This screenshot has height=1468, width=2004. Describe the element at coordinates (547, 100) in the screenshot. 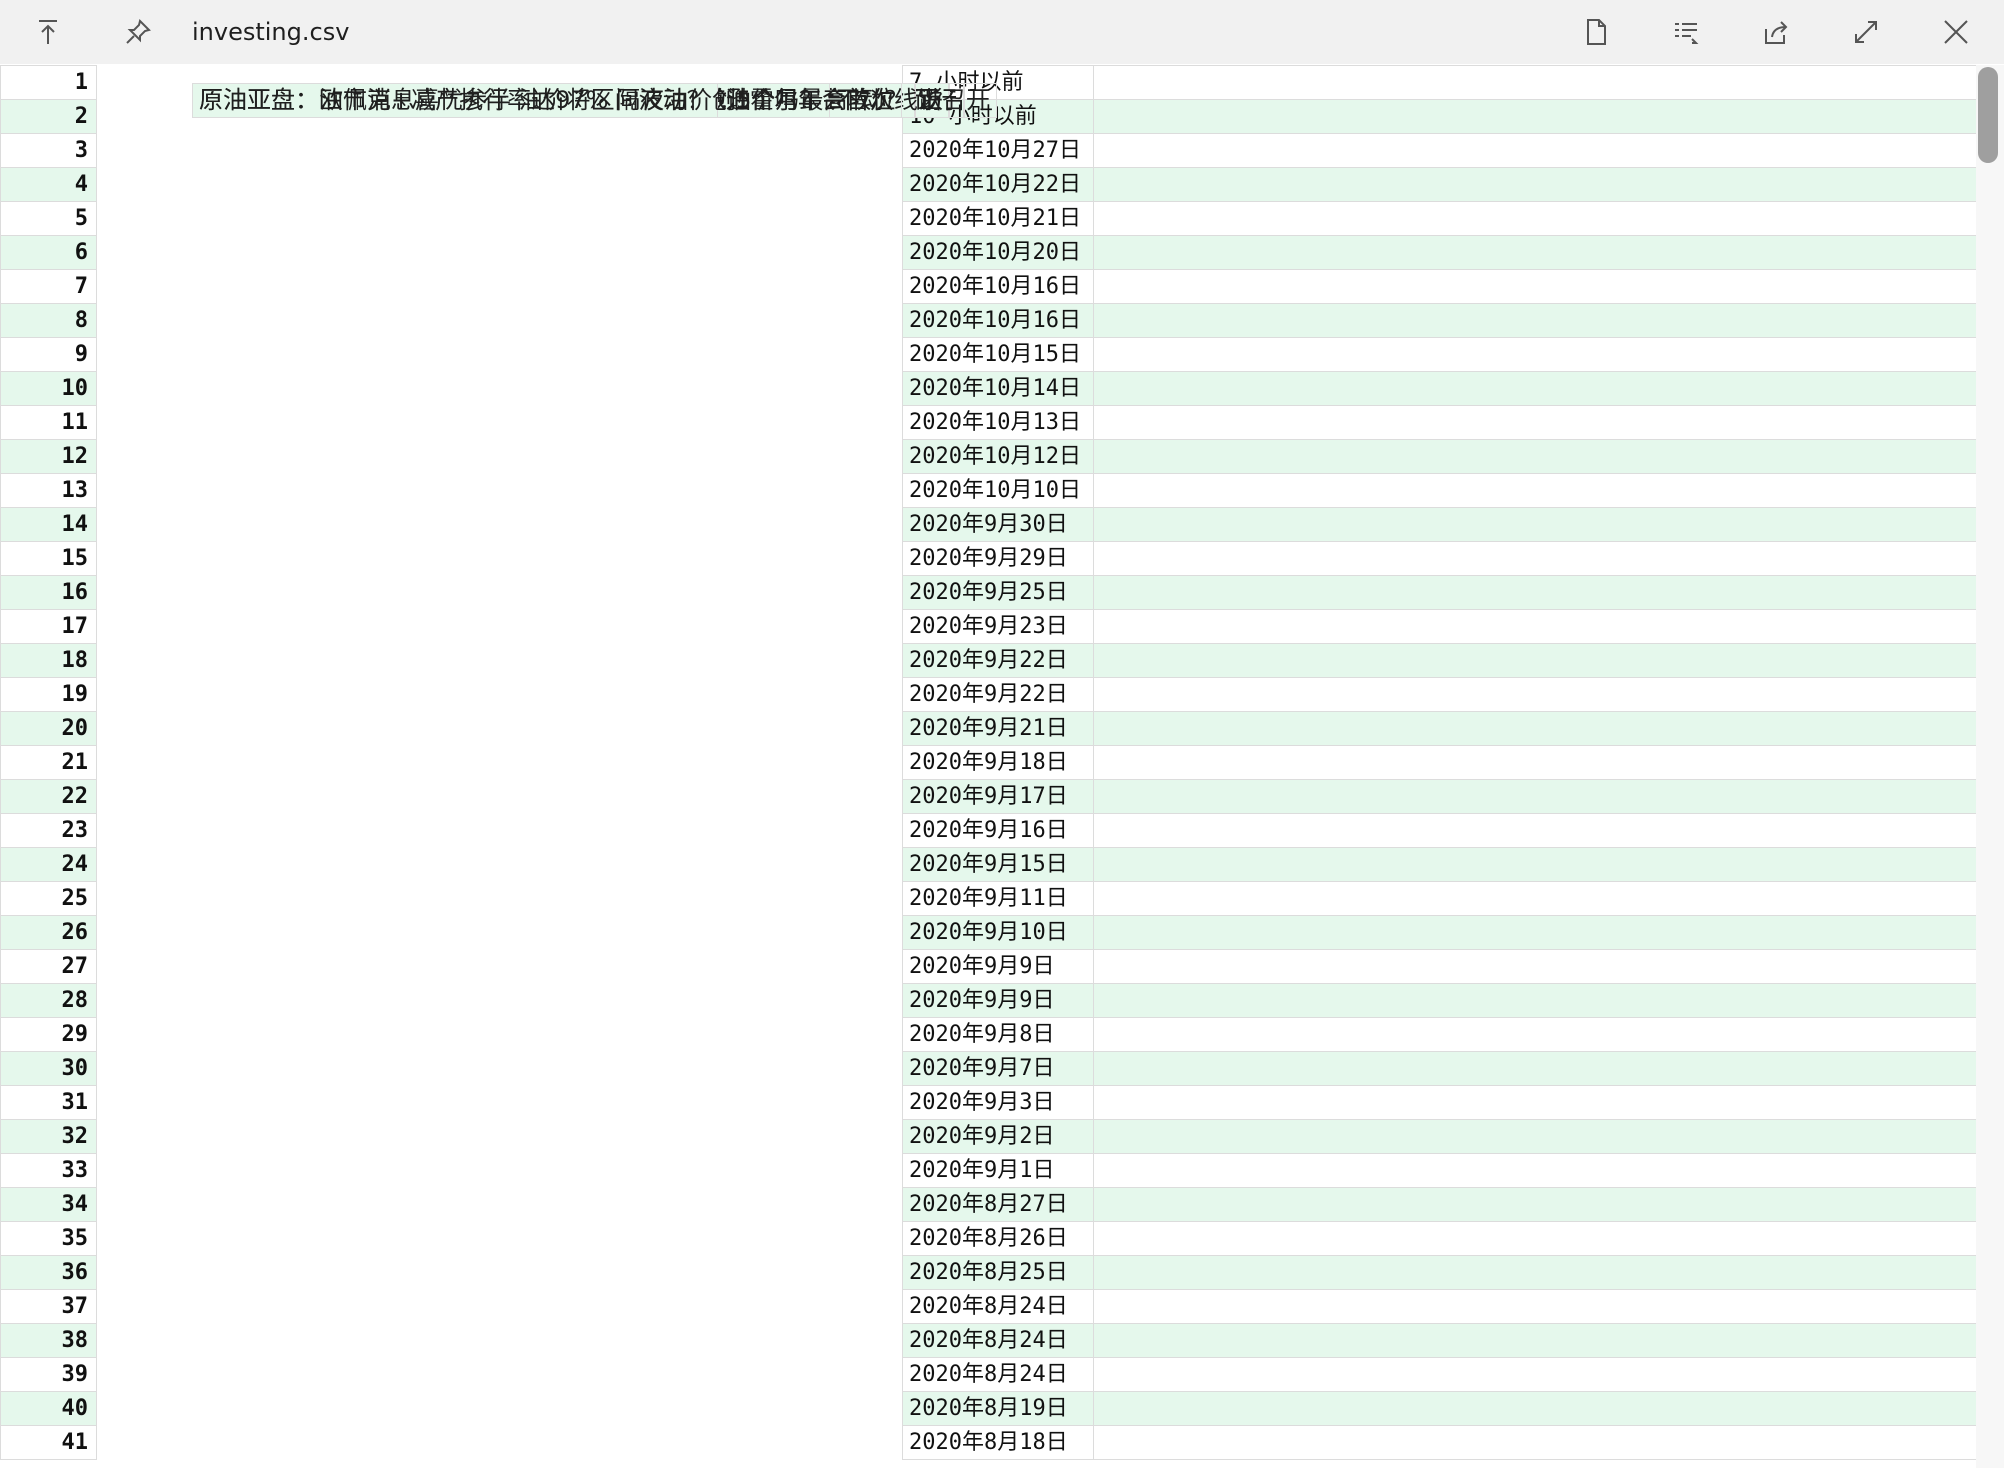

I see `cell-title: 原油亚盘：欧佩克+减产执行率达97% 隔夜油价创5个月最高收位` at that location.